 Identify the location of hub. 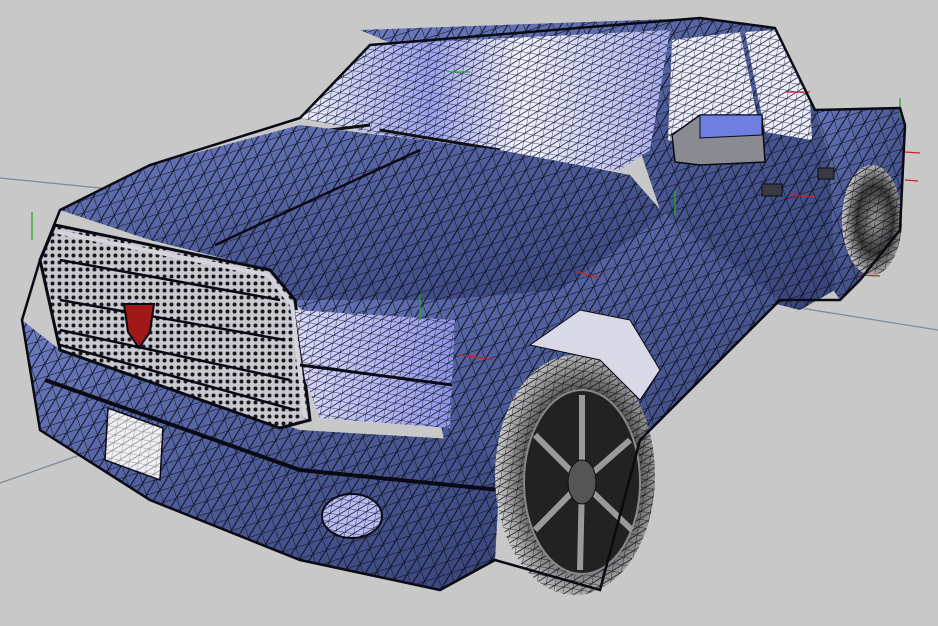
(582, 482).